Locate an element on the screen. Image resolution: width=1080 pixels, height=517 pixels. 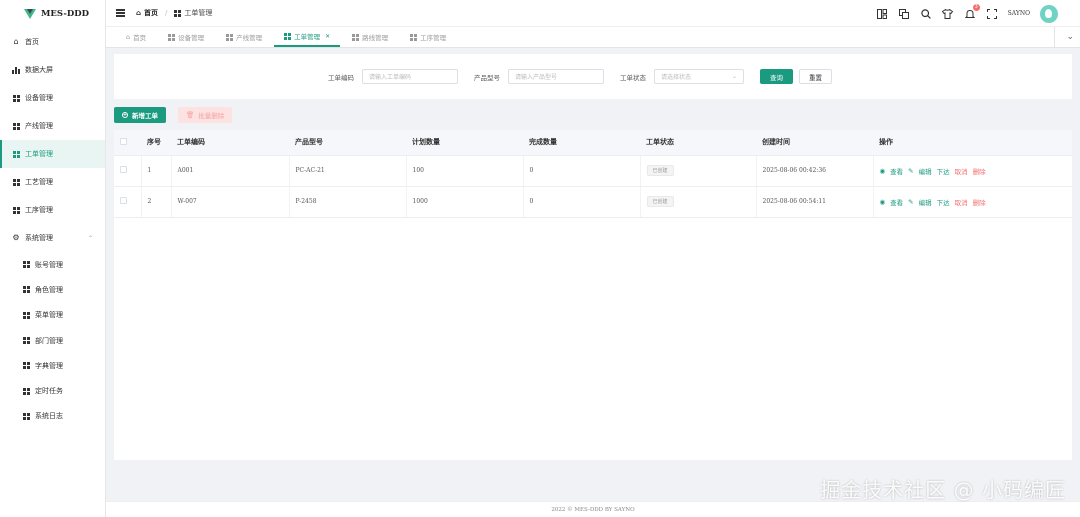
column-header: 产品型号 is located at coordinates (347, 143).